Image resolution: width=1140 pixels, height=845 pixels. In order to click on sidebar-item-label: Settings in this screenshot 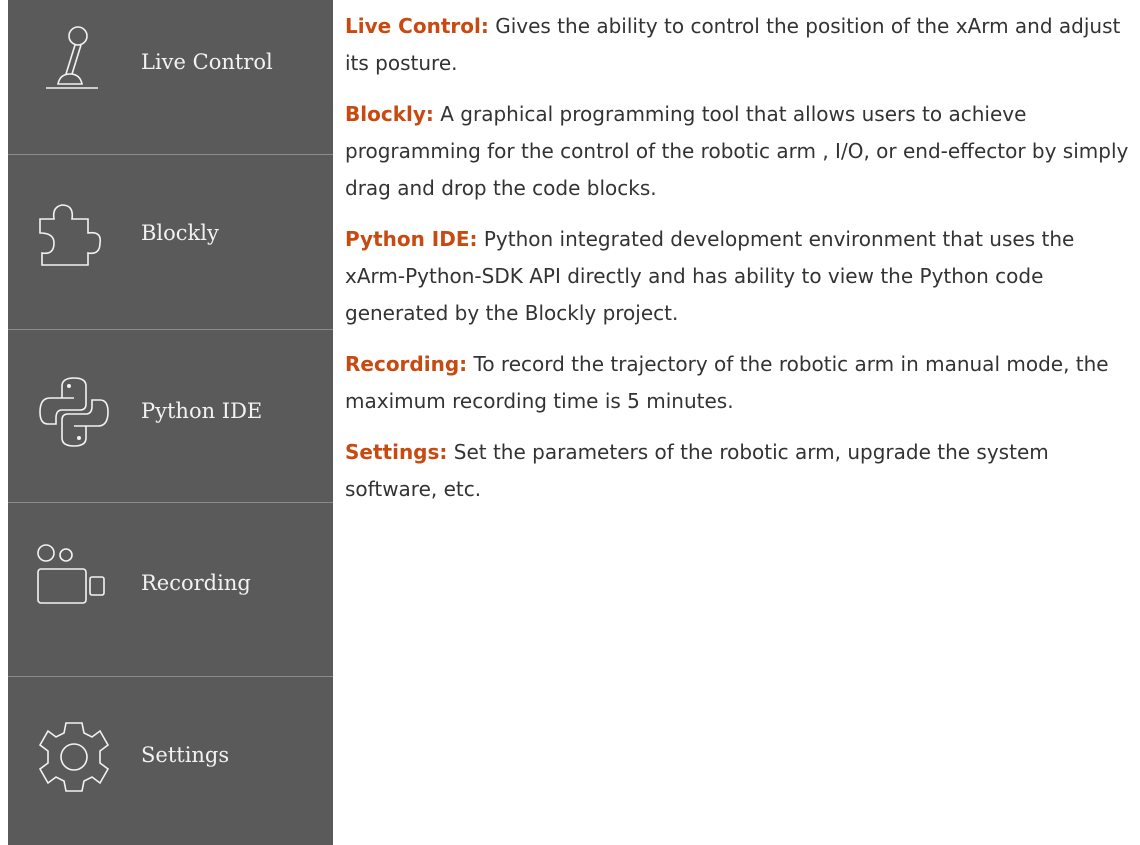, I will do `click(185, 755)`.